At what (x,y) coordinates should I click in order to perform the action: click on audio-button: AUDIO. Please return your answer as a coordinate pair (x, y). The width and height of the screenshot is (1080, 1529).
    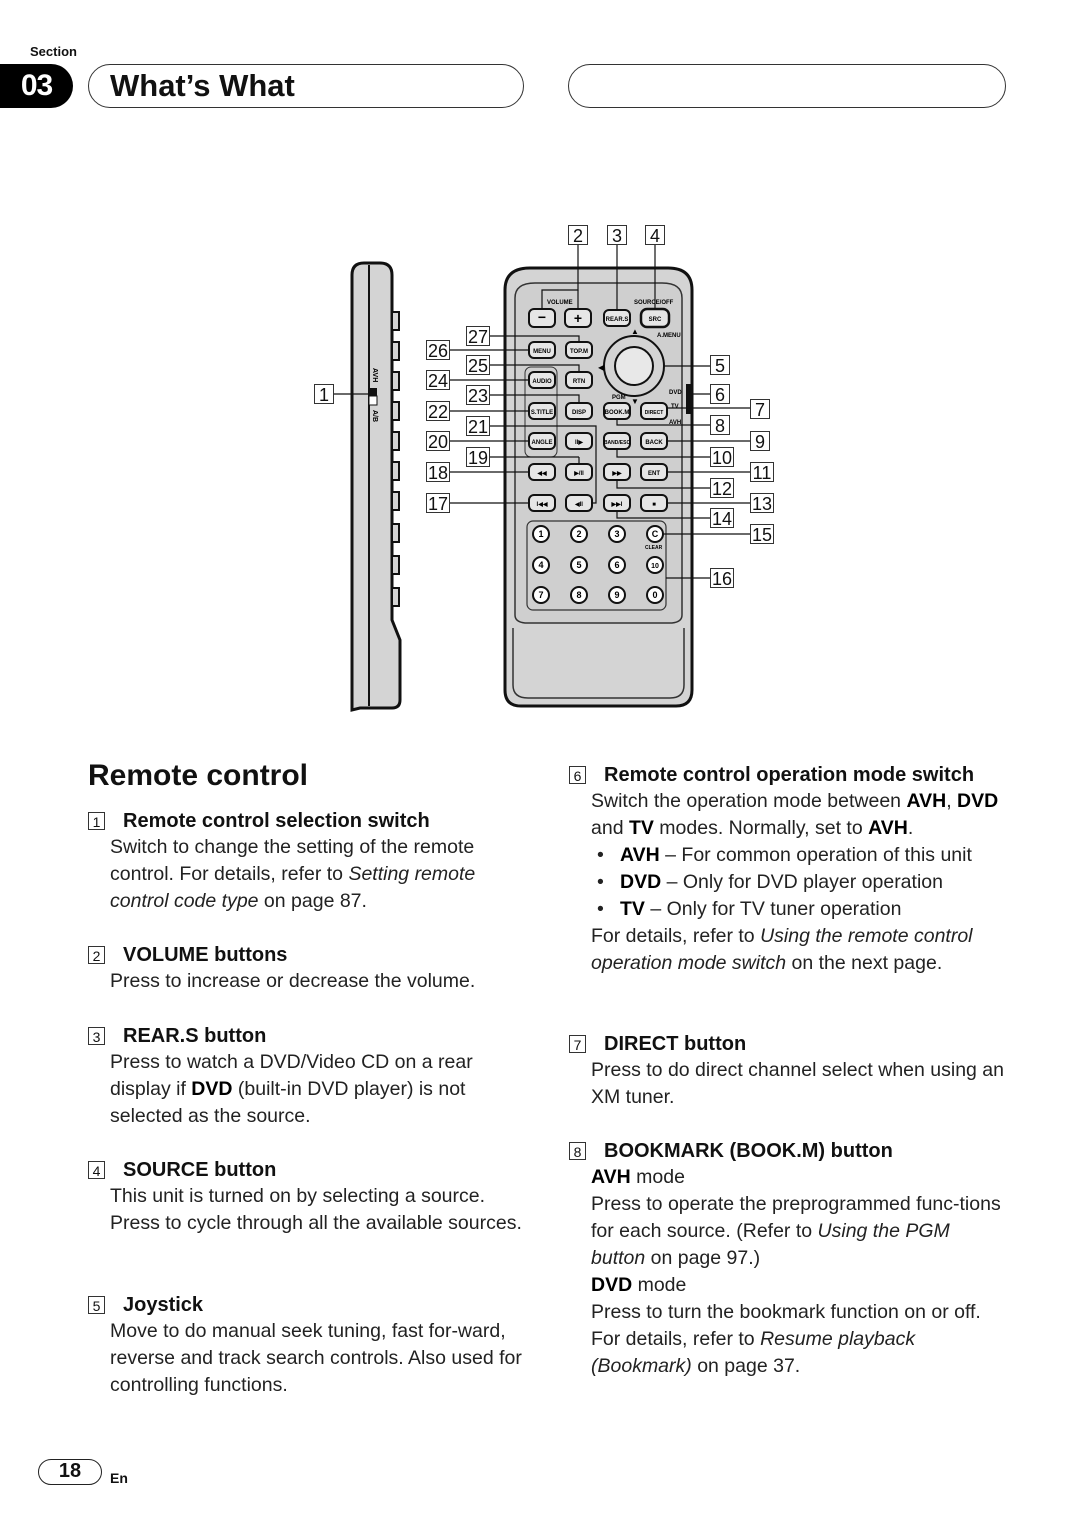
    Looking at the image, I should click on (542, 380).